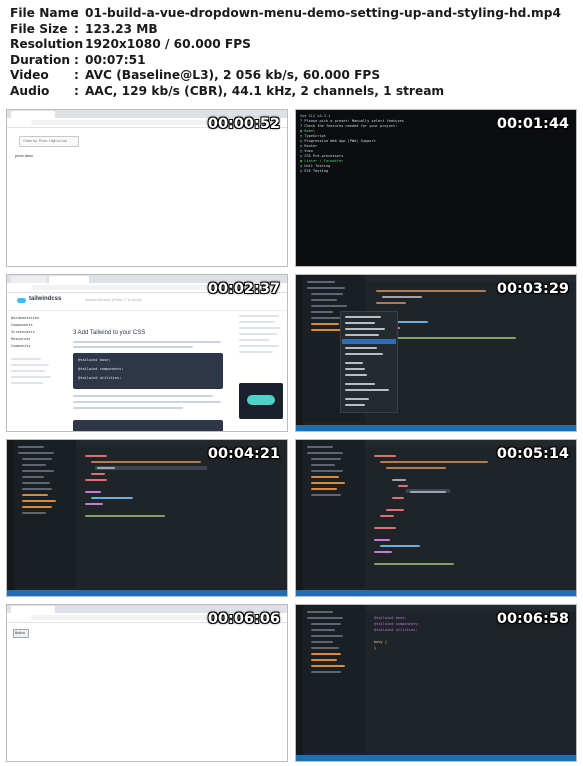 This screenshot has height=766, width=583. I want to click on demo-button: Button, so click(21, 633).